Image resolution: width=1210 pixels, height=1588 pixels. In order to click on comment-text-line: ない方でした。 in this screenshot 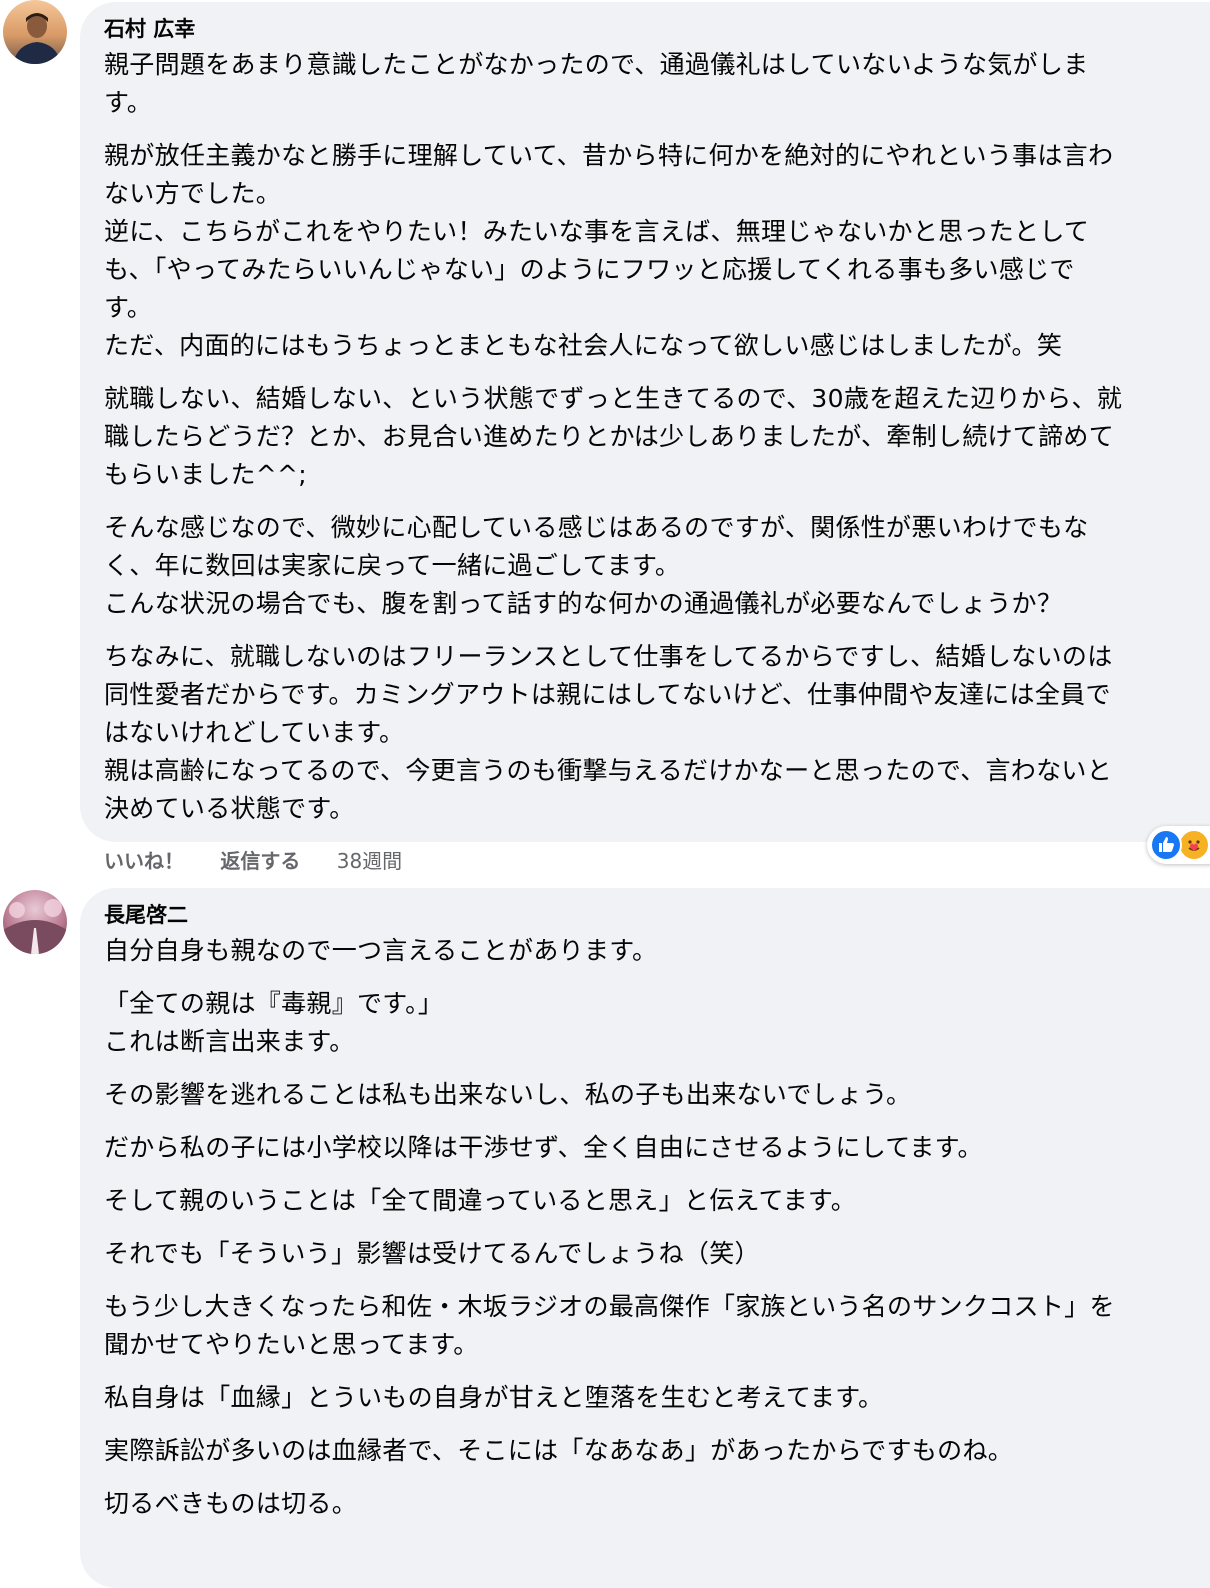, I will do `click(193, 193)`.